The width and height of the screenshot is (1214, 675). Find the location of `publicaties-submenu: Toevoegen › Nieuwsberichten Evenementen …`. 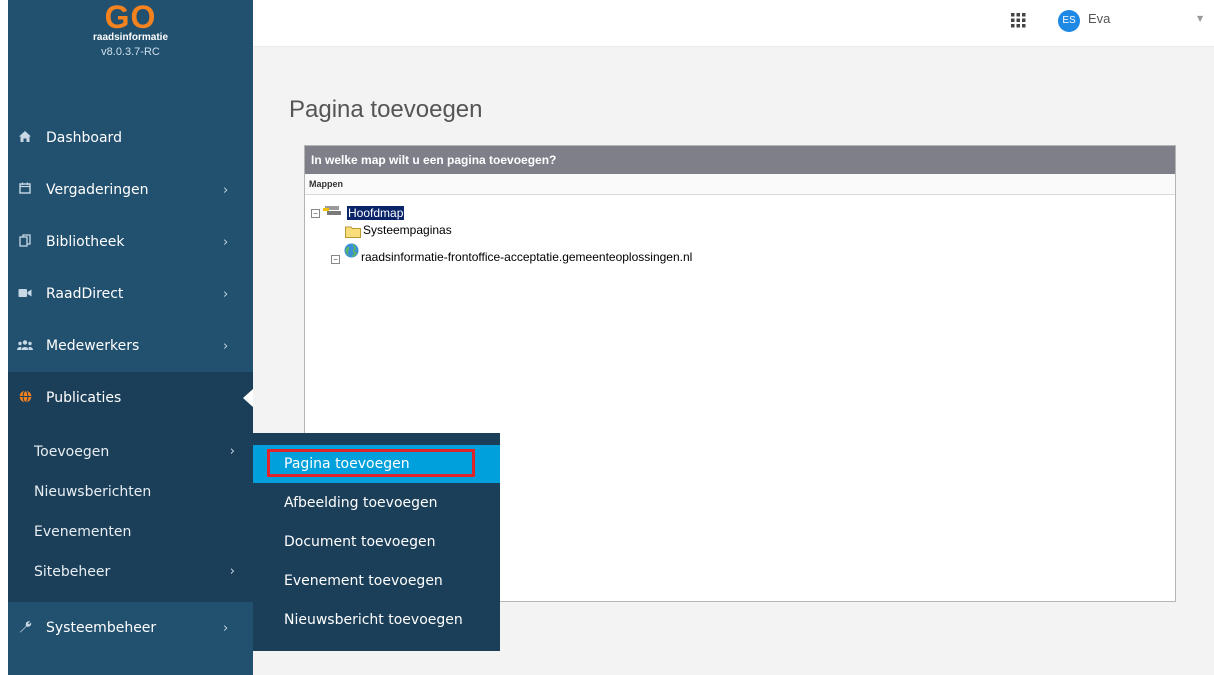

publicaties-submenu: Toevoegen › Nieuwsberichten Evenementen … is located at coordinates (130, 513).